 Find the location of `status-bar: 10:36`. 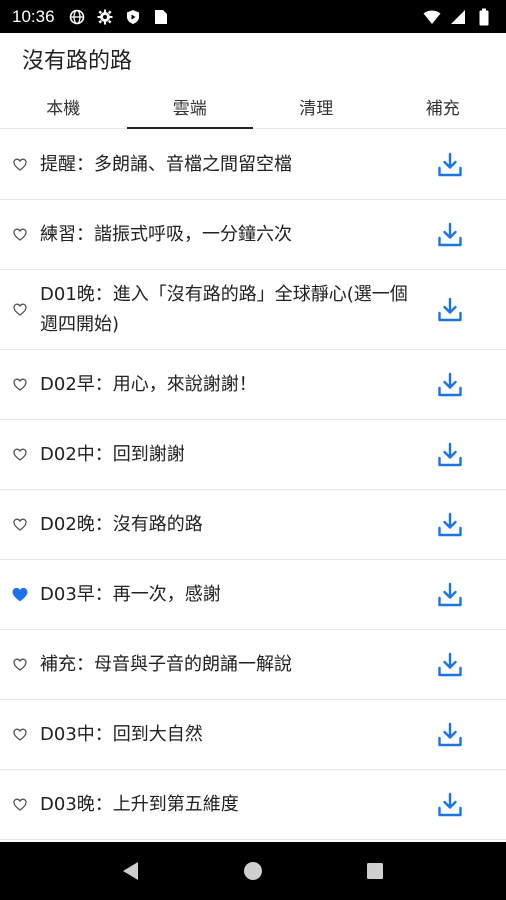

status-bar: 10:36 is located at coordinates (253, 16).